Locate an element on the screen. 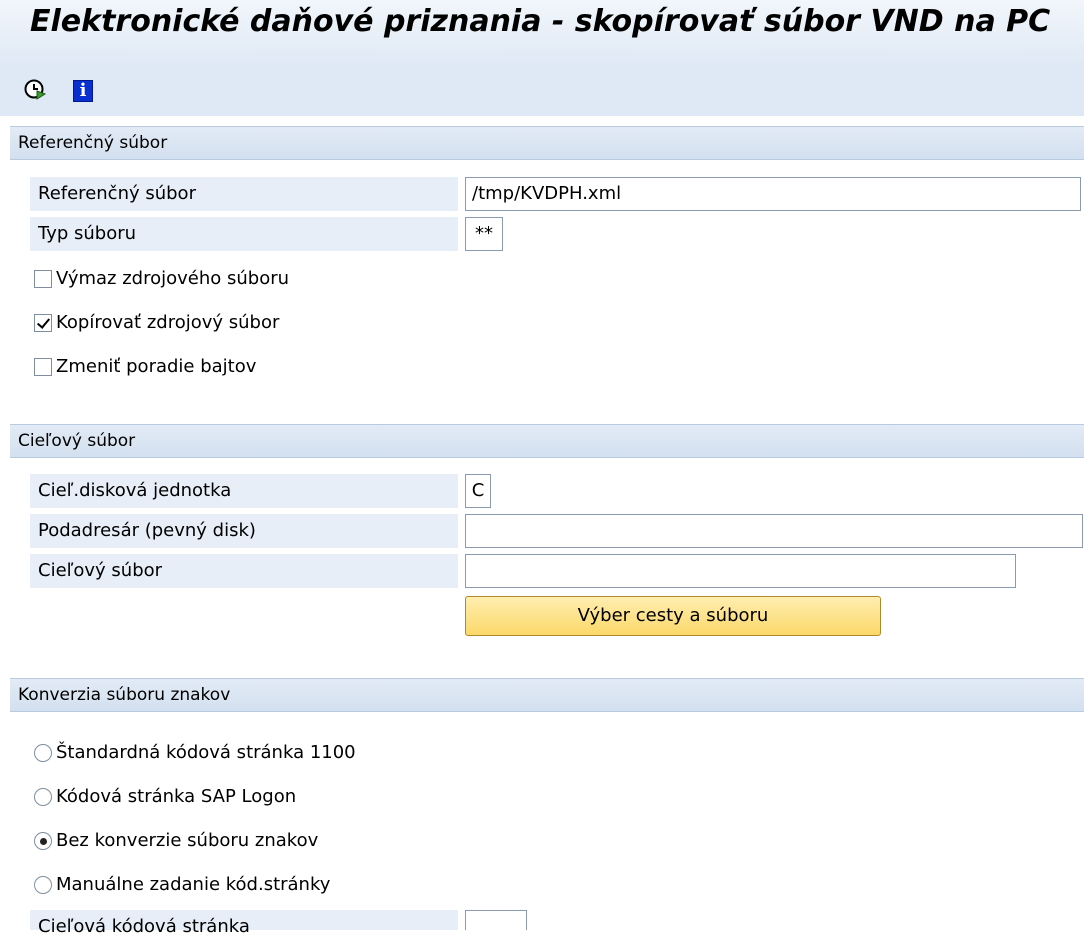 This screenshot has width=1084, height=944. info-icon: i is located at coordinates (83, 91).